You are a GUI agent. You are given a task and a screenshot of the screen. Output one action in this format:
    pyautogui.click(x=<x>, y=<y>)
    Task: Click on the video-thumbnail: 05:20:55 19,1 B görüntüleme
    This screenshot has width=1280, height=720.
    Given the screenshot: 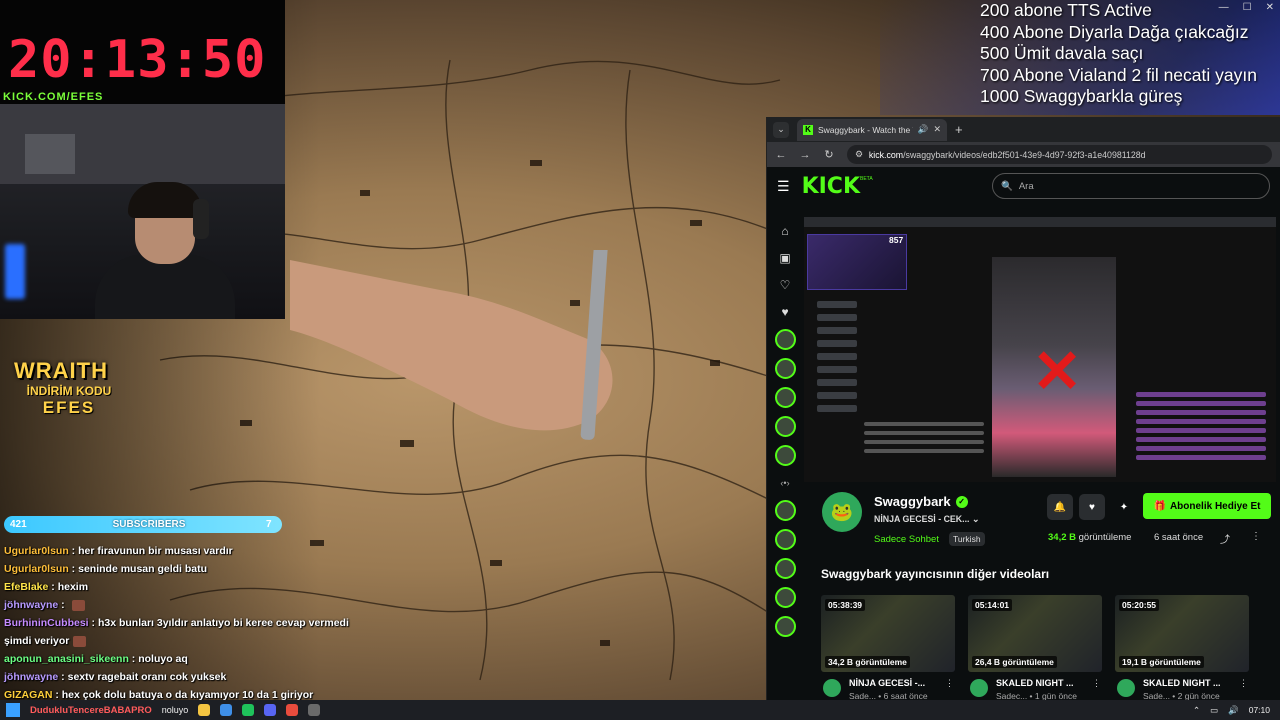 What is the action you would take?
    pyautogui.click(x=1182, y=633)
    